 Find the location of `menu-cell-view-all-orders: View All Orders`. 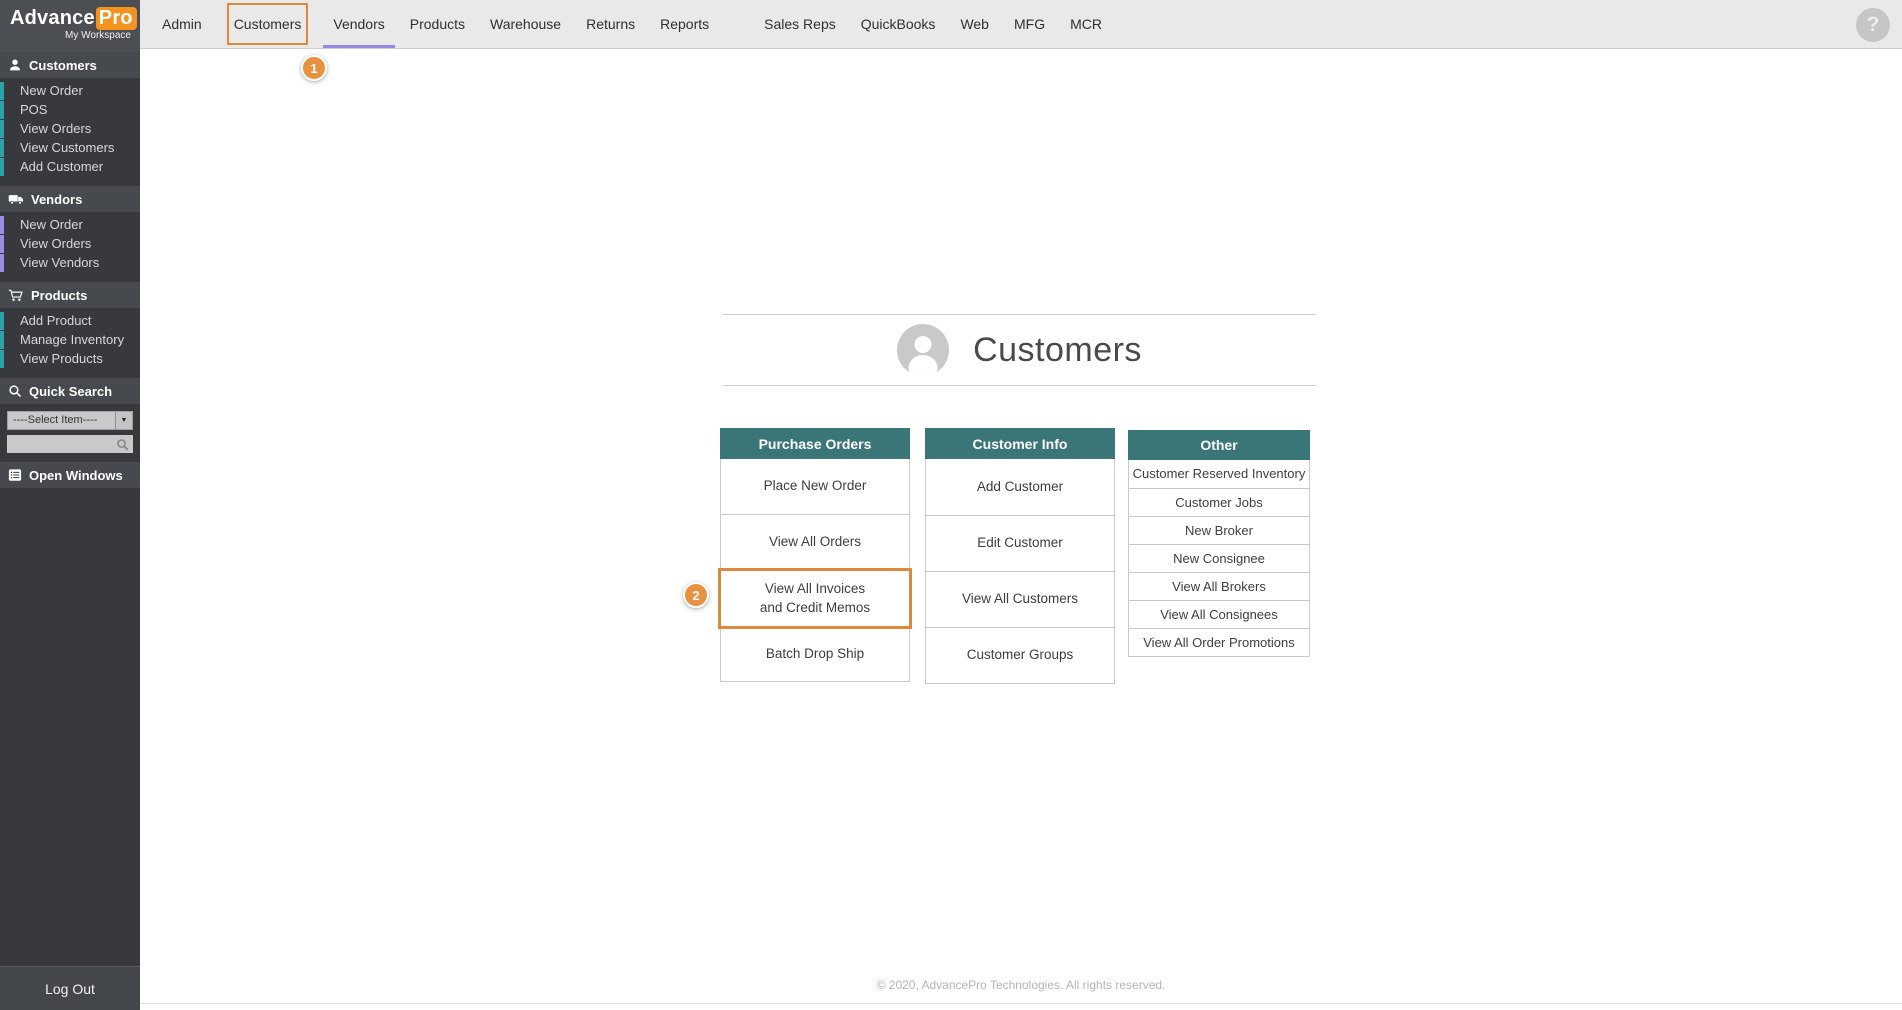

menu-cell-view-all-orders: View All Orders is located at coordinates (815, 541).